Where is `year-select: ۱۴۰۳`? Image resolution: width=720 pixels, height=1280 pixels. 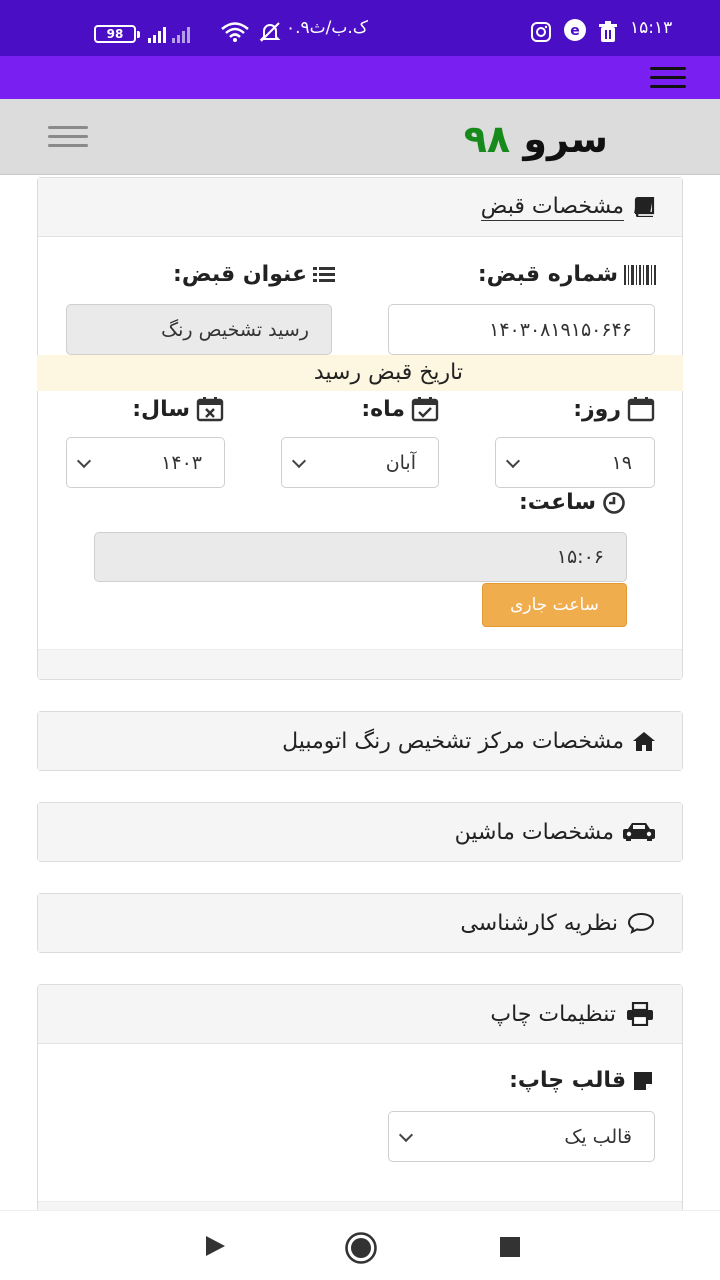
year-select: ۱۴۰۳ is located at coordinates (145, 462).